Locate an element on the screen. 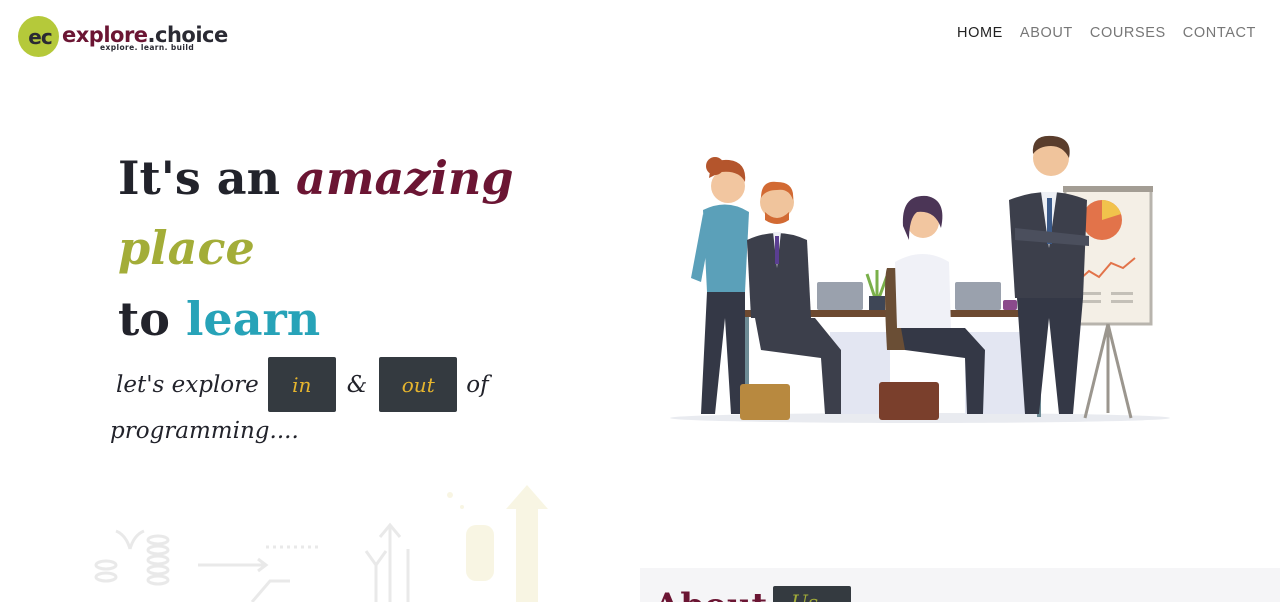 The width and height of the screenshot is (1280, 602). about-chip-text: Us is located at coordinates (805, 596).